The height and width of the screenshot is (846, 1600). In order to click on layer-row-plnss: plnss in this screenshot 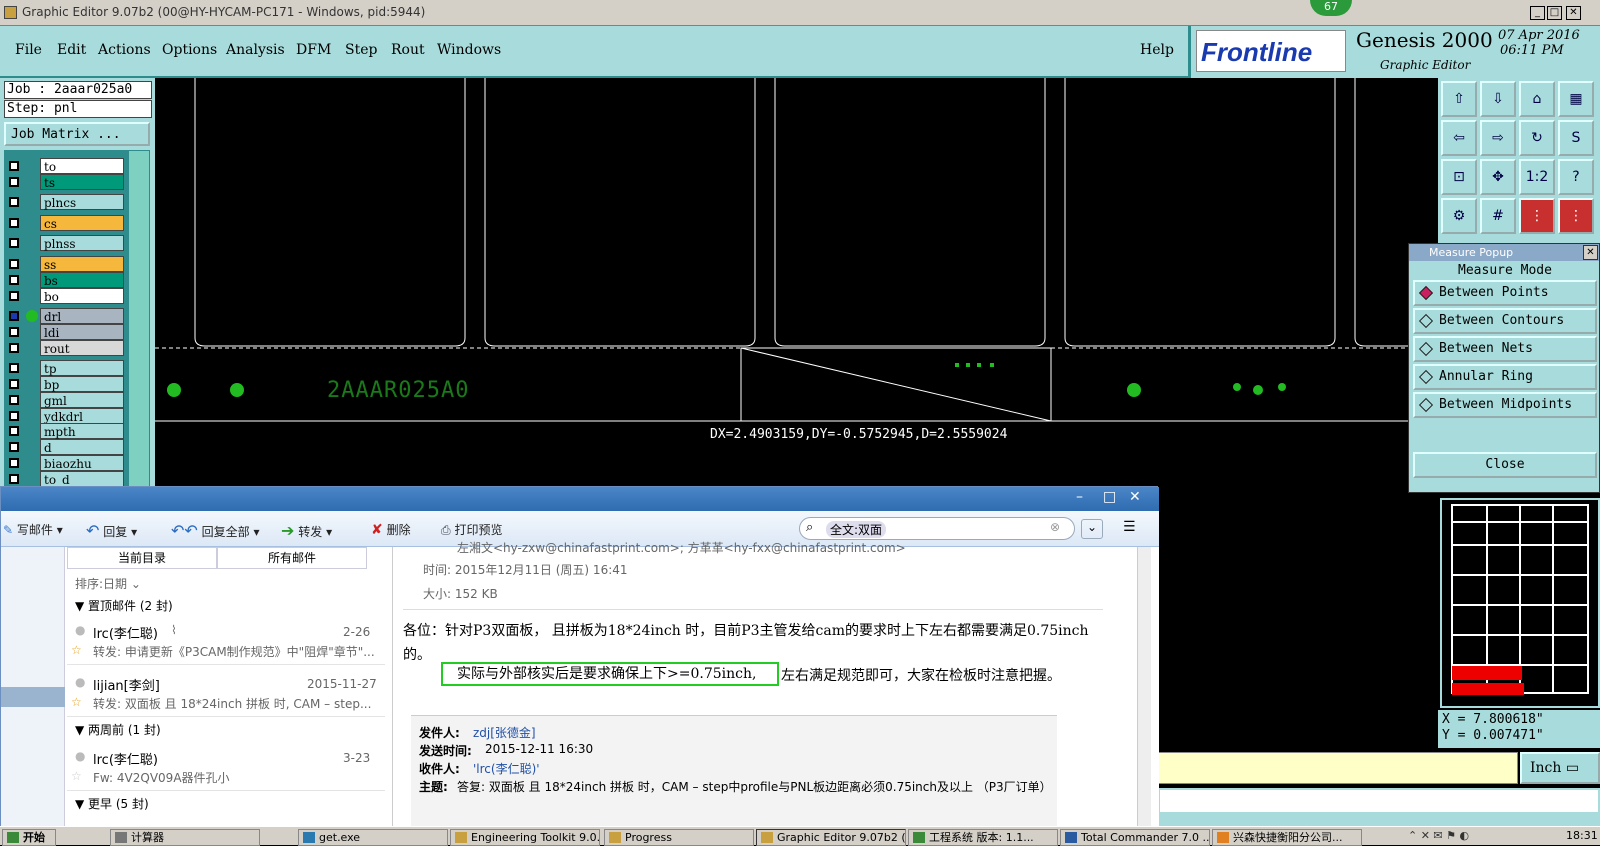, I will do `click(65, 243)`.